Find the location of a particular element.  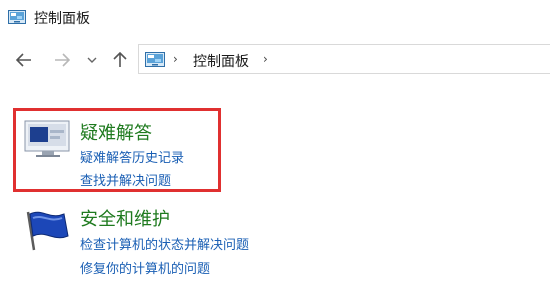

fix-computer-problems-link: 修复你的计算机的问题 is located at coordinates (145, 267).